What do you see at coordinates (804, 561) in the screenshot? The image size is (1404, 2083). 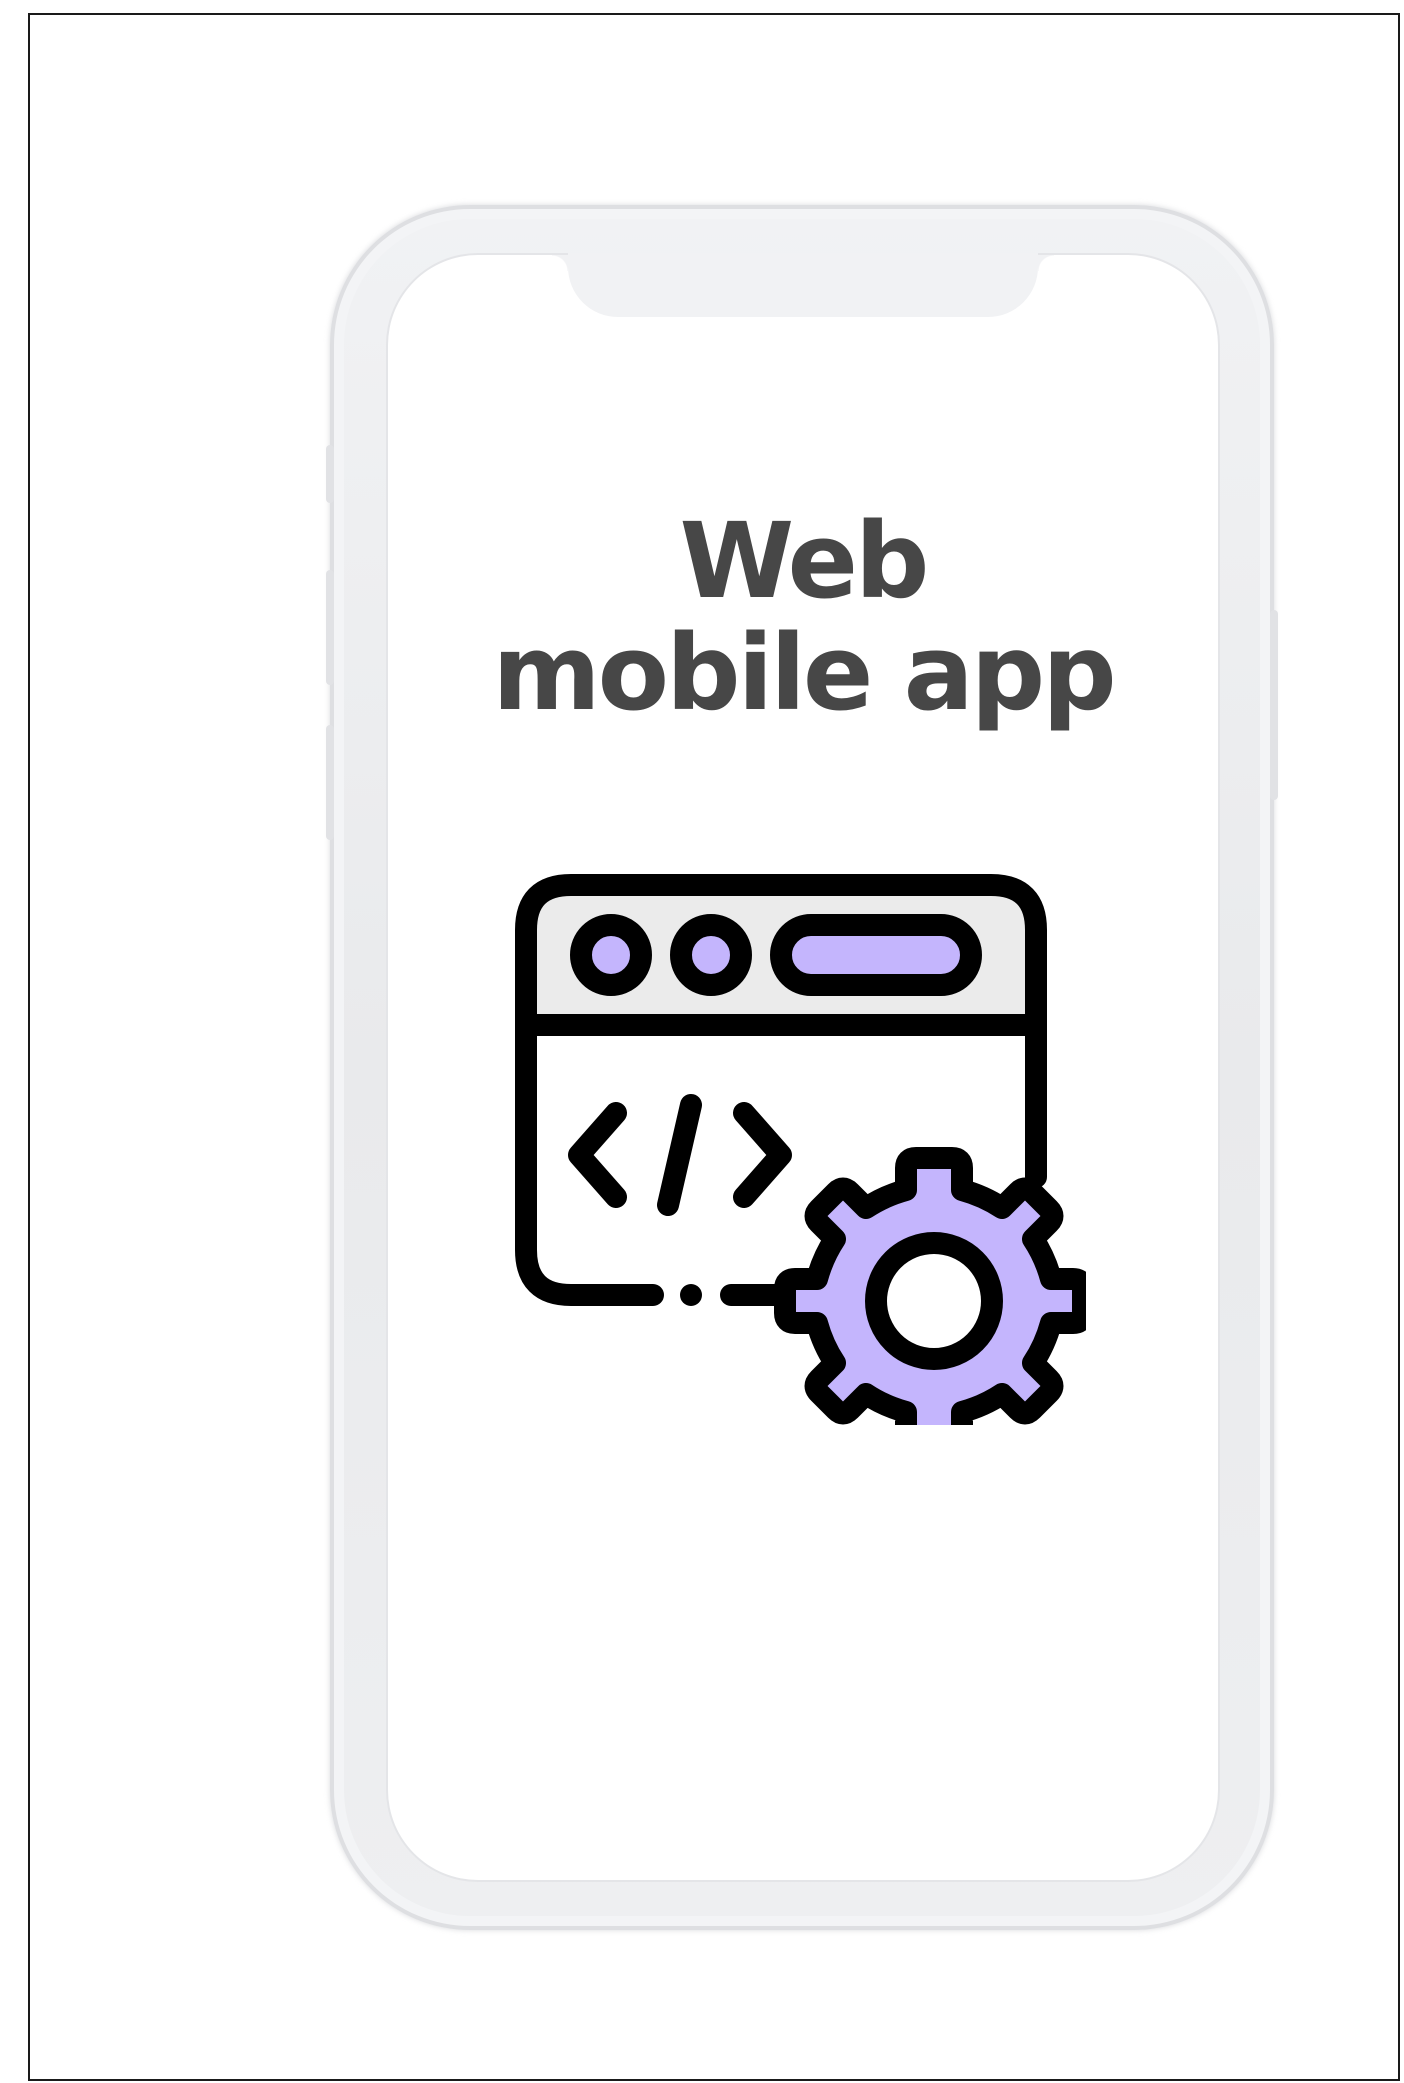 I see `title-line-1: Web` at bounding box center [804, 561].